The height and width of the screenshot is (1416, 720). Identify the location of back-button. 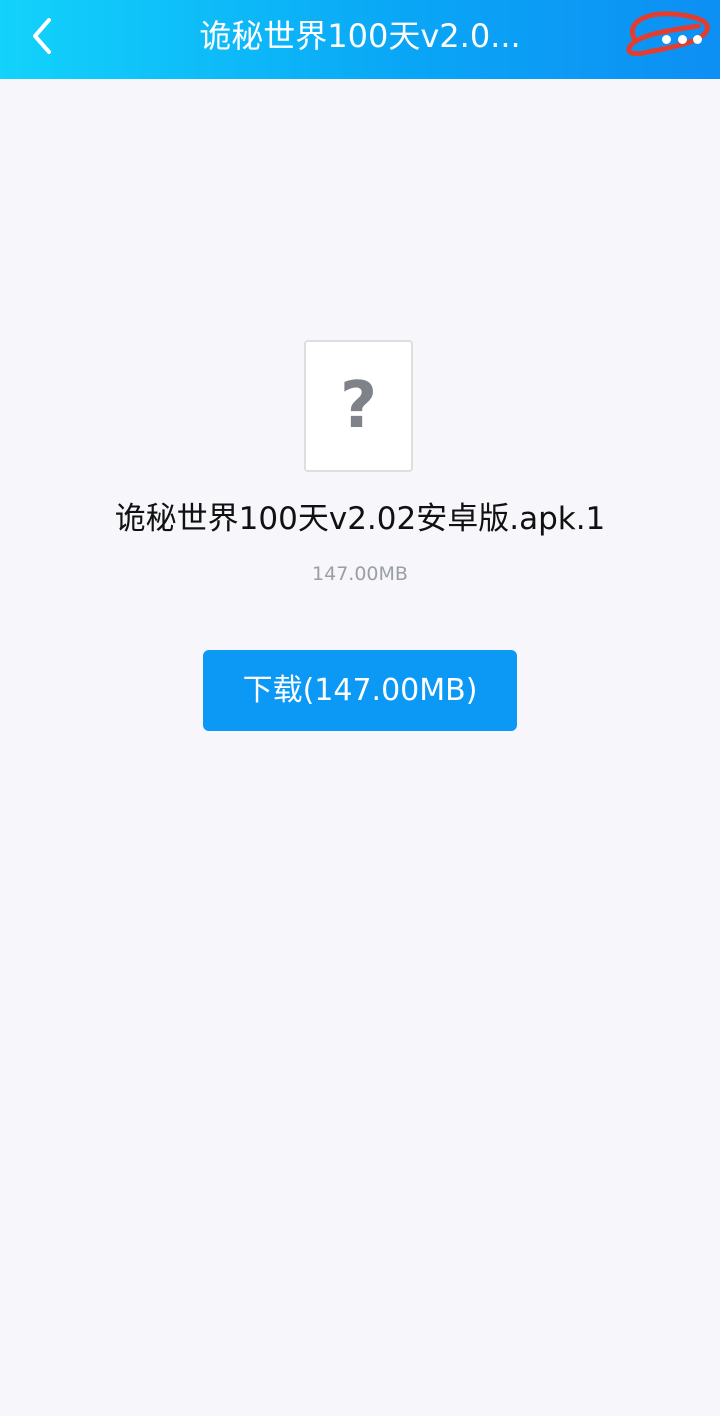
(42, 36).